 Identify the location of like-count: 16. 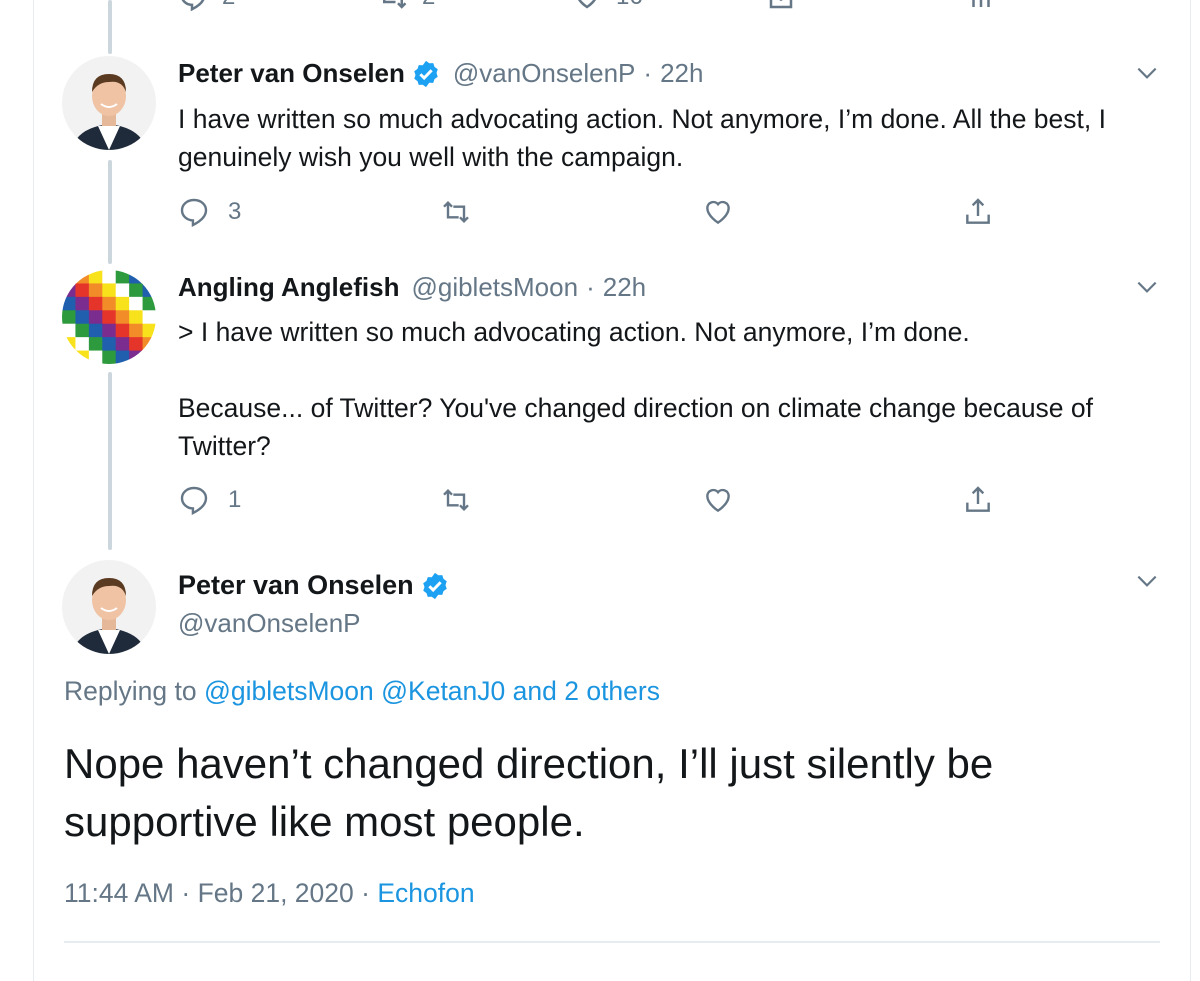
(629, 5).